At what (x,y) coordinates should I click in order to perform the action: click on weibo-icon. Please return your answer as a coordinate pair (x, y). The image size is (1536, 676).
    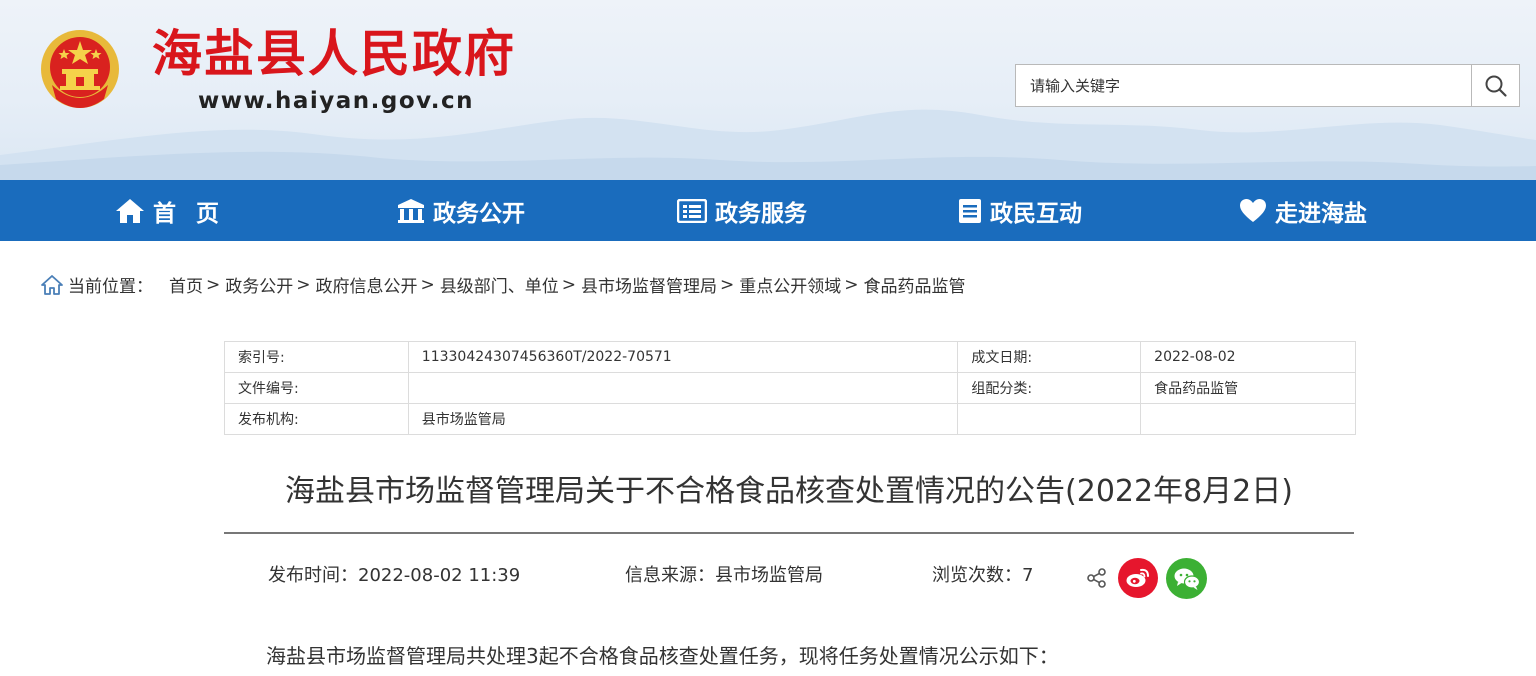
    Looking at the image, I should click on (1137, 577).